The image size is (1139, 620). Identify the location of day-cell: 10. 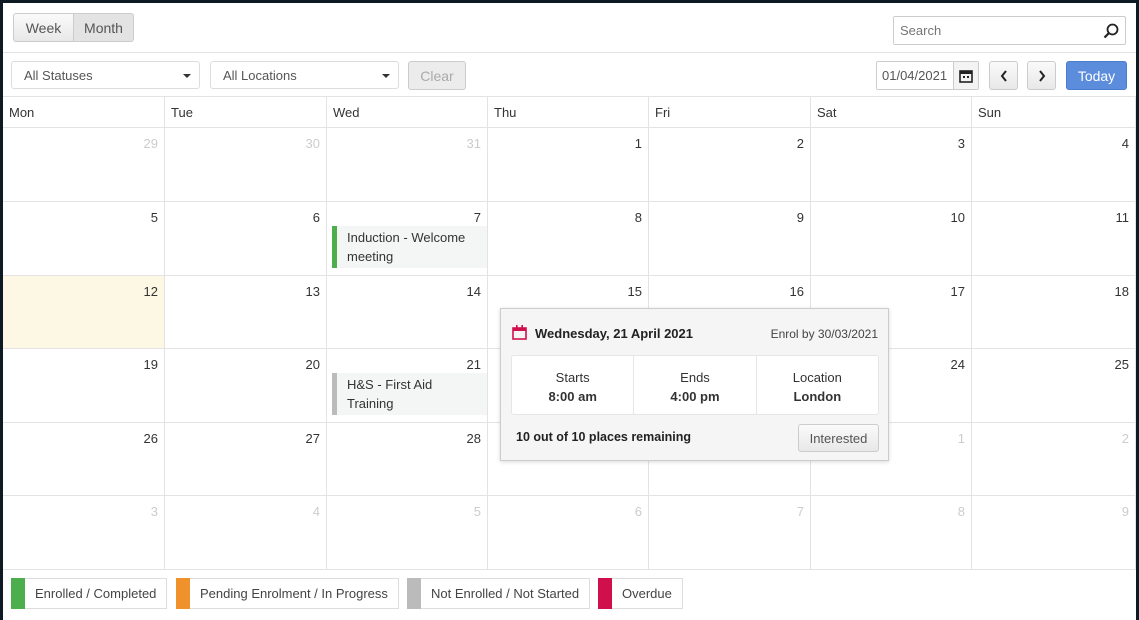
(891, 239).